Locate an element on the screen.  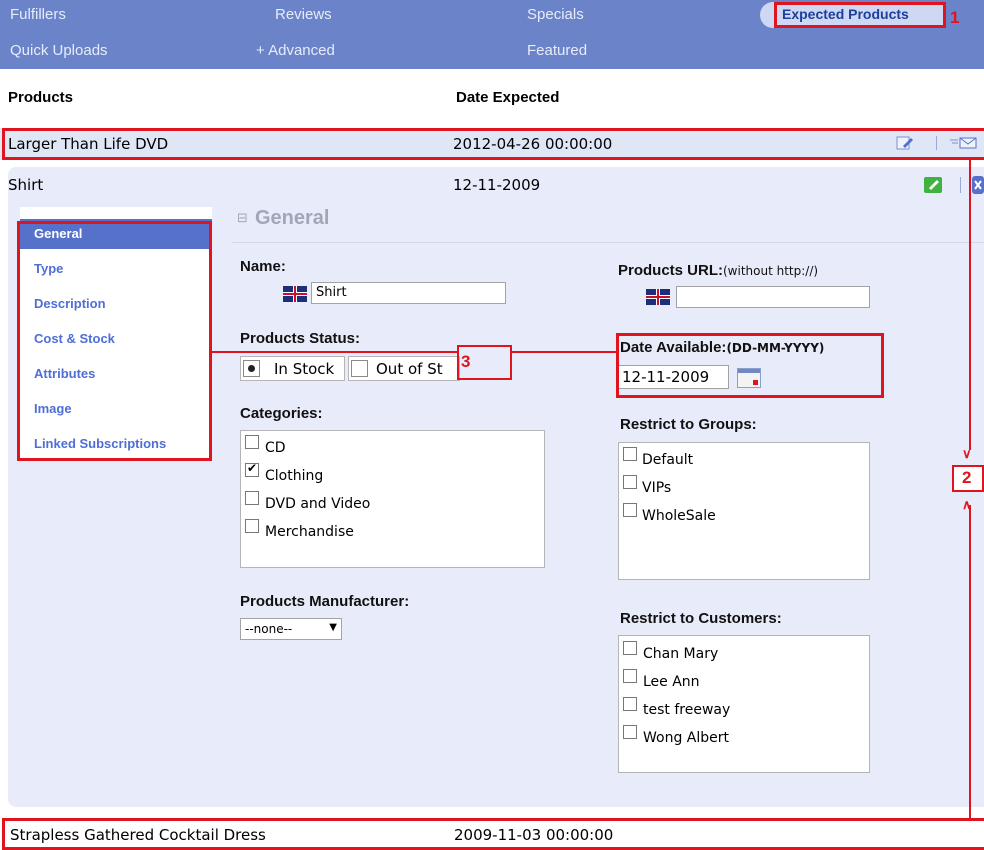
annotation-label-2: 2 is located at coordinates (967, 477).